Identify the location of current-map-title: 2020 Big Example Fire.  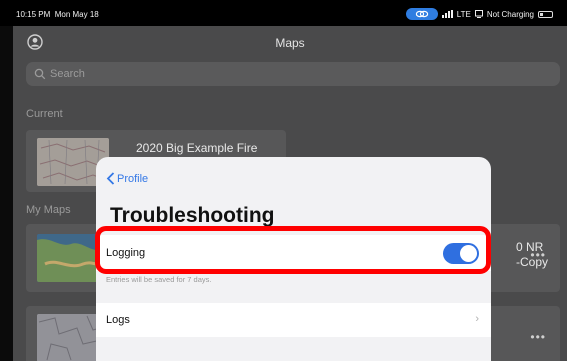
(197, 148).